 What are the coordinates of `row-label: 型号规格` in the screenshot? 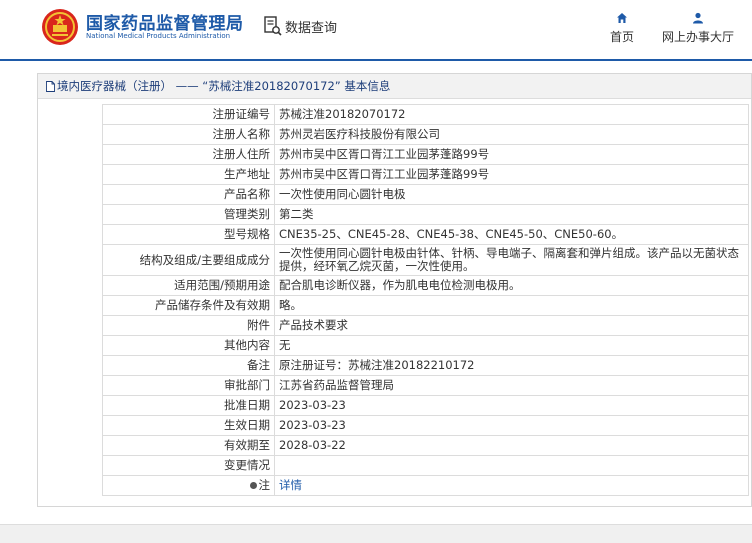 It's located at (188, 234).